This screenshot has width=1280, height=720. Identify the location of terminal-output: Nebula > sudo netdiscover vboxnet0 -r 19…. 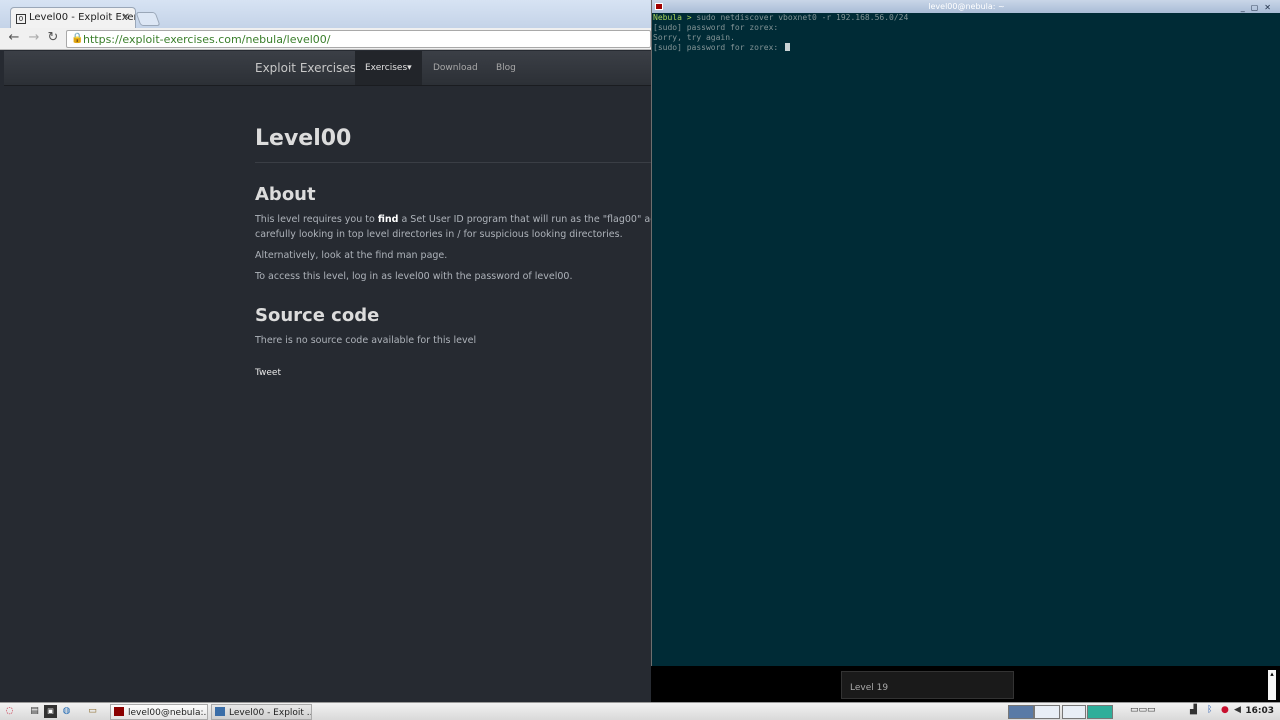
(780, 33).